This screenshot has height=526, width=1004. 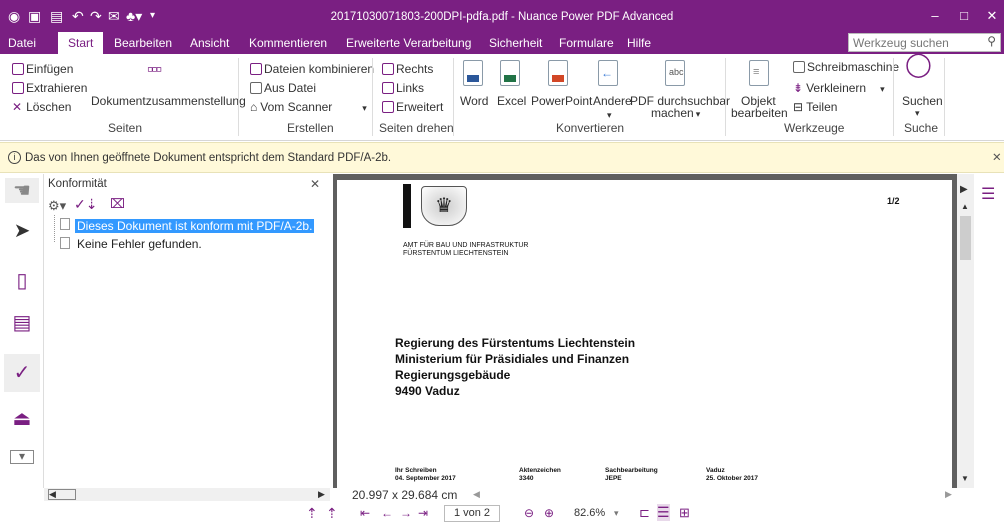 I want to click on tab-kommentieren: Kommentieren, so click(x=288, y=43).